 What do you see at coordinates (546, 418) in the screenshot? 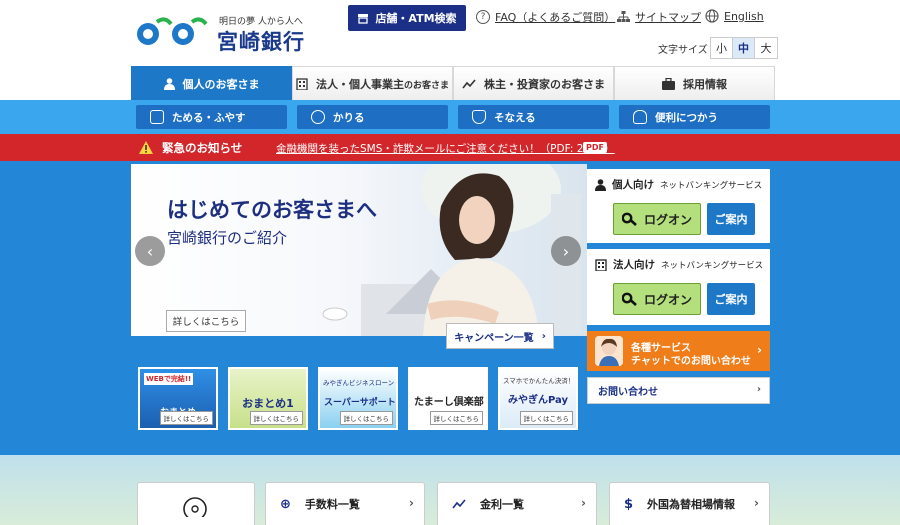
I see `promo-detail-button-5: 詳しくはこちら` at bounding box center [546, 418].